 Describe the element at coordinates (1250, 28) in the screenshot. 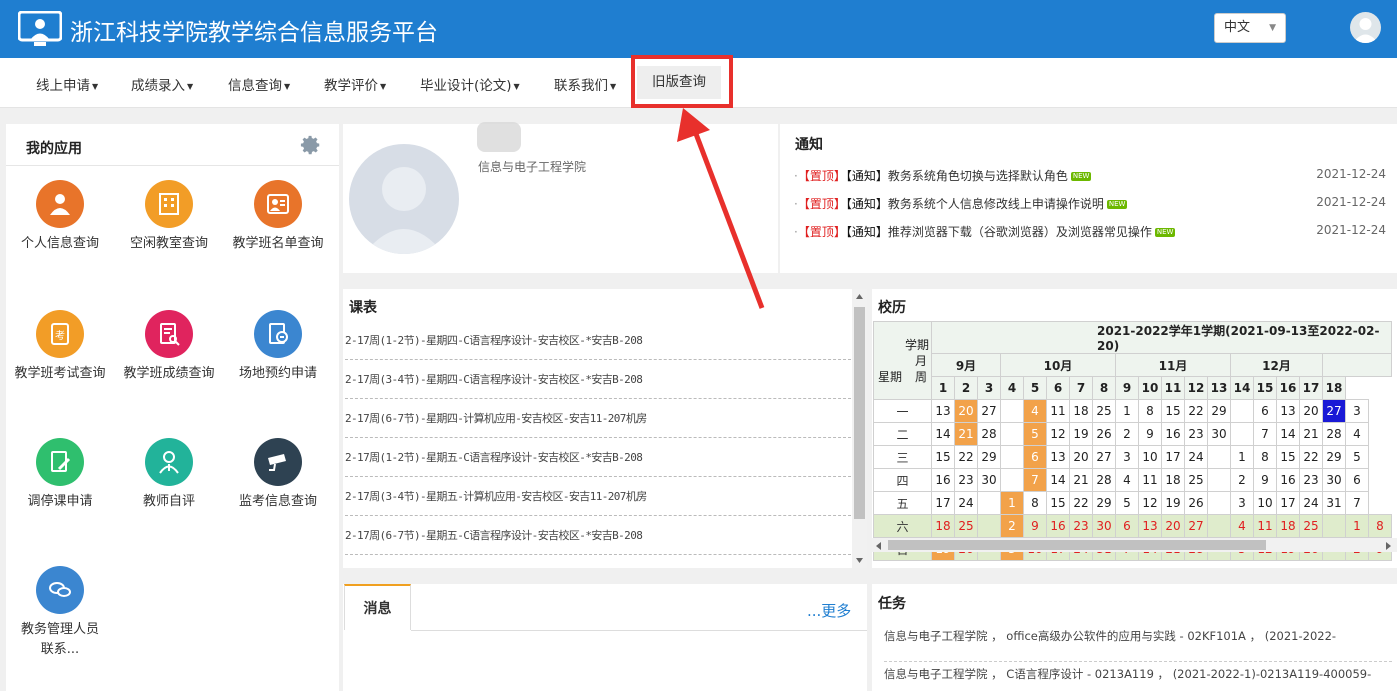

I see `language-select: 中文 ▼` at that location.